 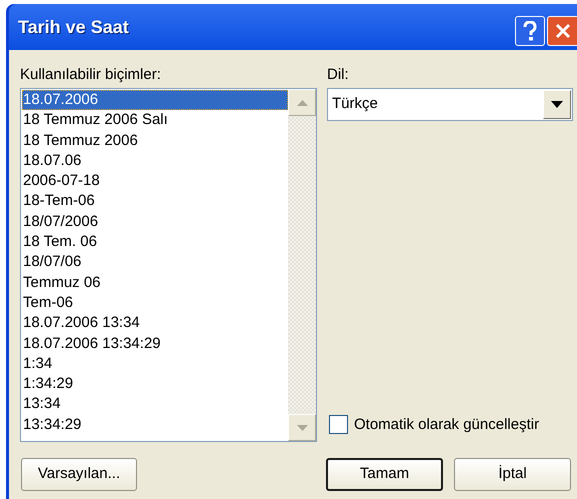 What do you see at coordinates (155, 140) in the screenshot?
I see `list-item: 18 Temmuz 2006` at bounding box center [155, 140].